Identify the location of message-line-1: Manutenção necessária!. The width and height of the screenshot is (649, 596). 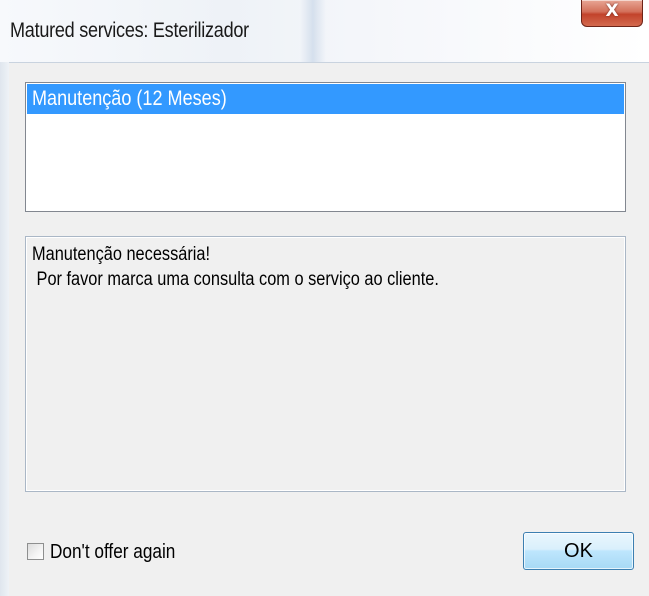
(121, 254).